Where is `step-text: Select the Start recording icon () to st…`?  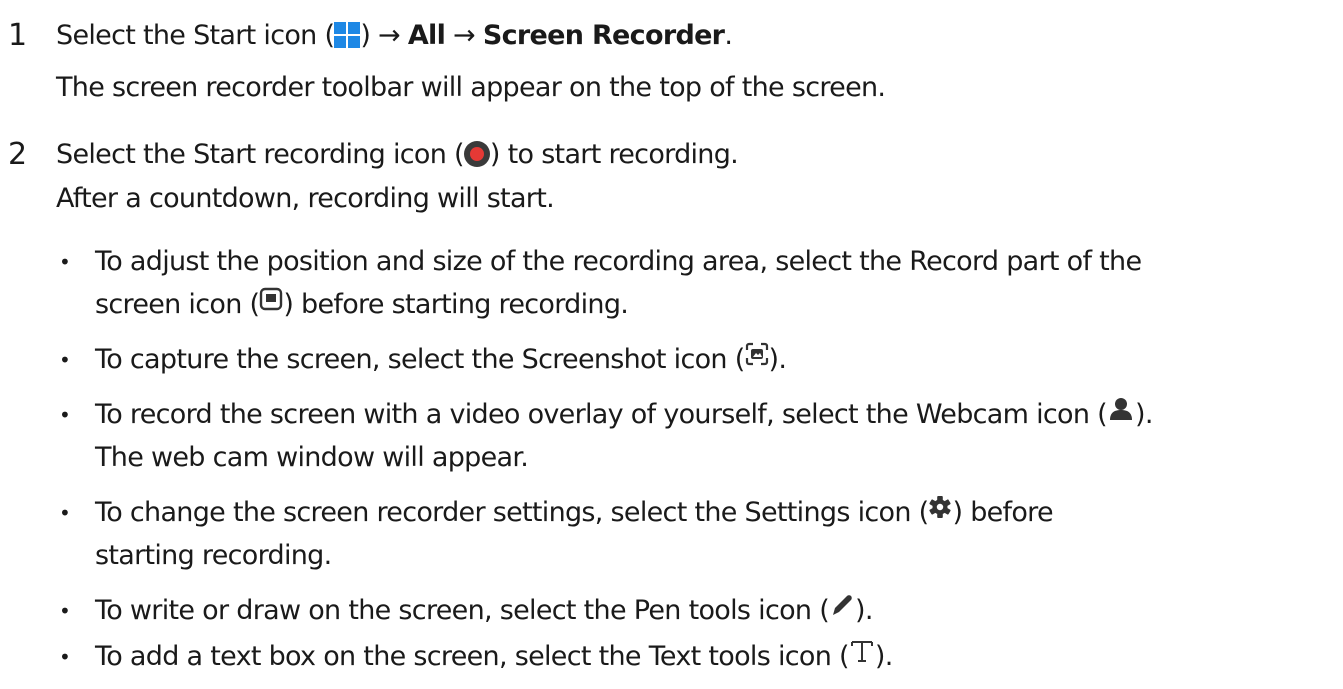 step-text: Select the Start recording icon () to st… is located at coordinates (397, 154).